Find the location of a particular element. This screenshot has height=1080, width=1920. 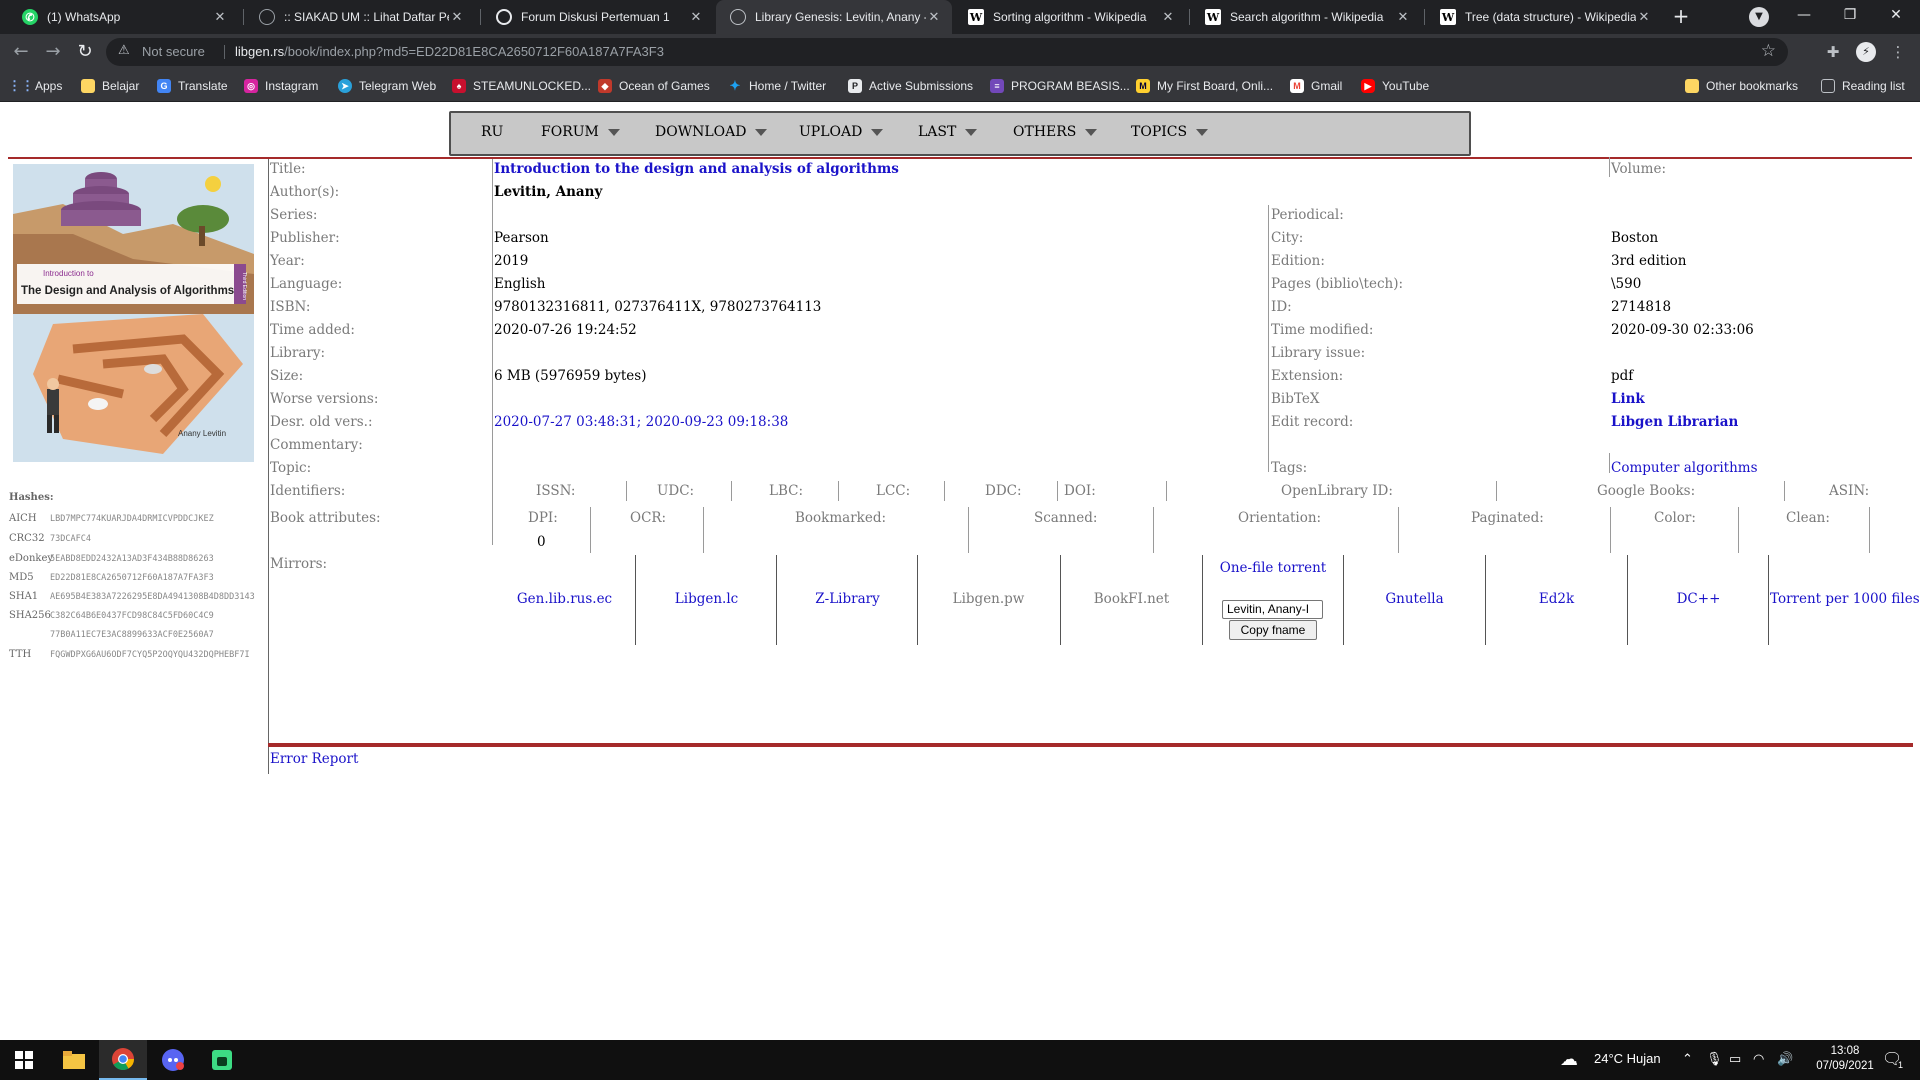

tab-search-chevron-icon: ▼ is located at coordinates (1759, 17).